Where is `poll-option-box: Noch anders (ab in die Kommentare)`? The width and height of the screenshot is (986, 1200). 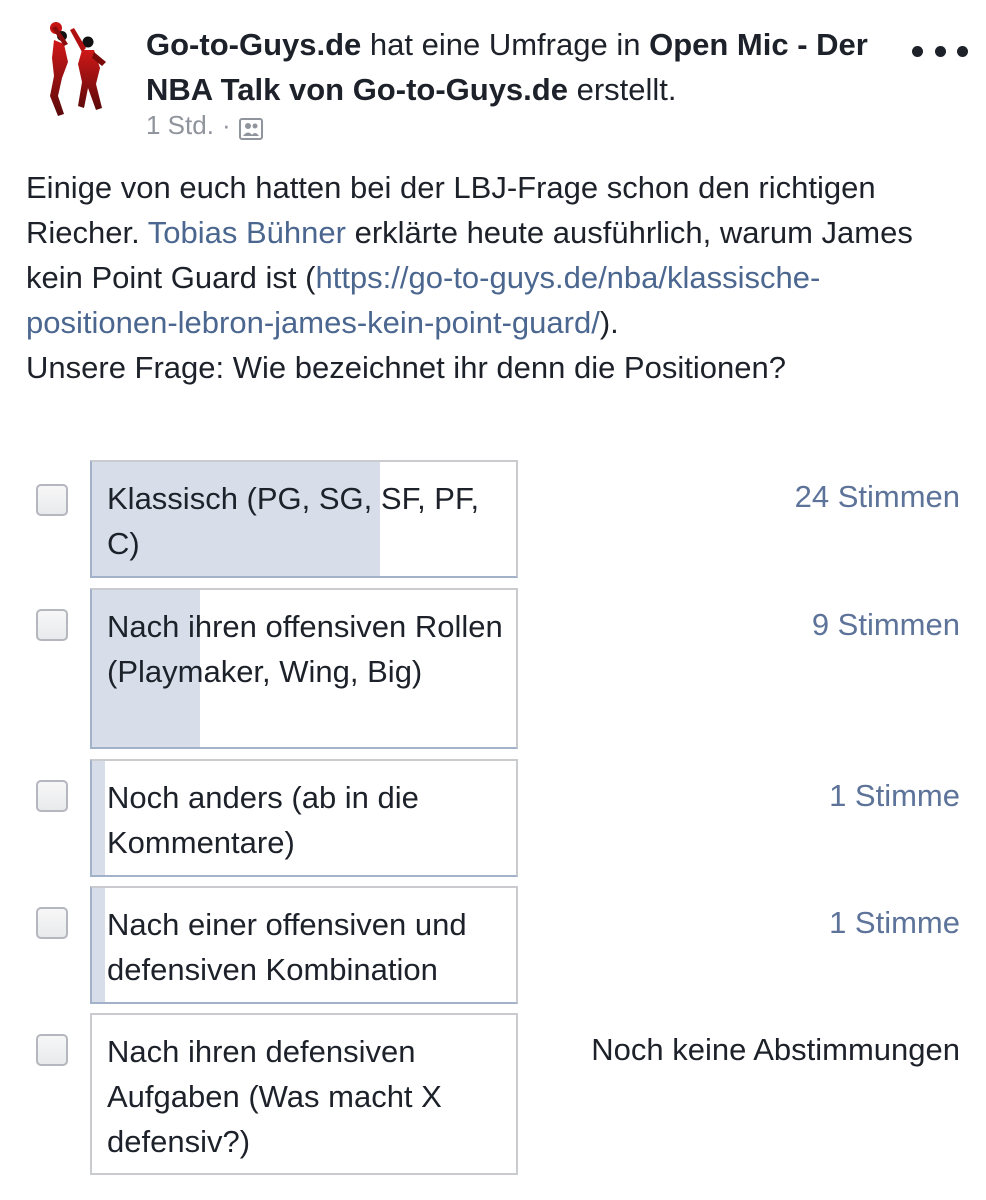
poll-option-box: Noch anders (ab in die Kommentare) is located at coordinates (304, 818).